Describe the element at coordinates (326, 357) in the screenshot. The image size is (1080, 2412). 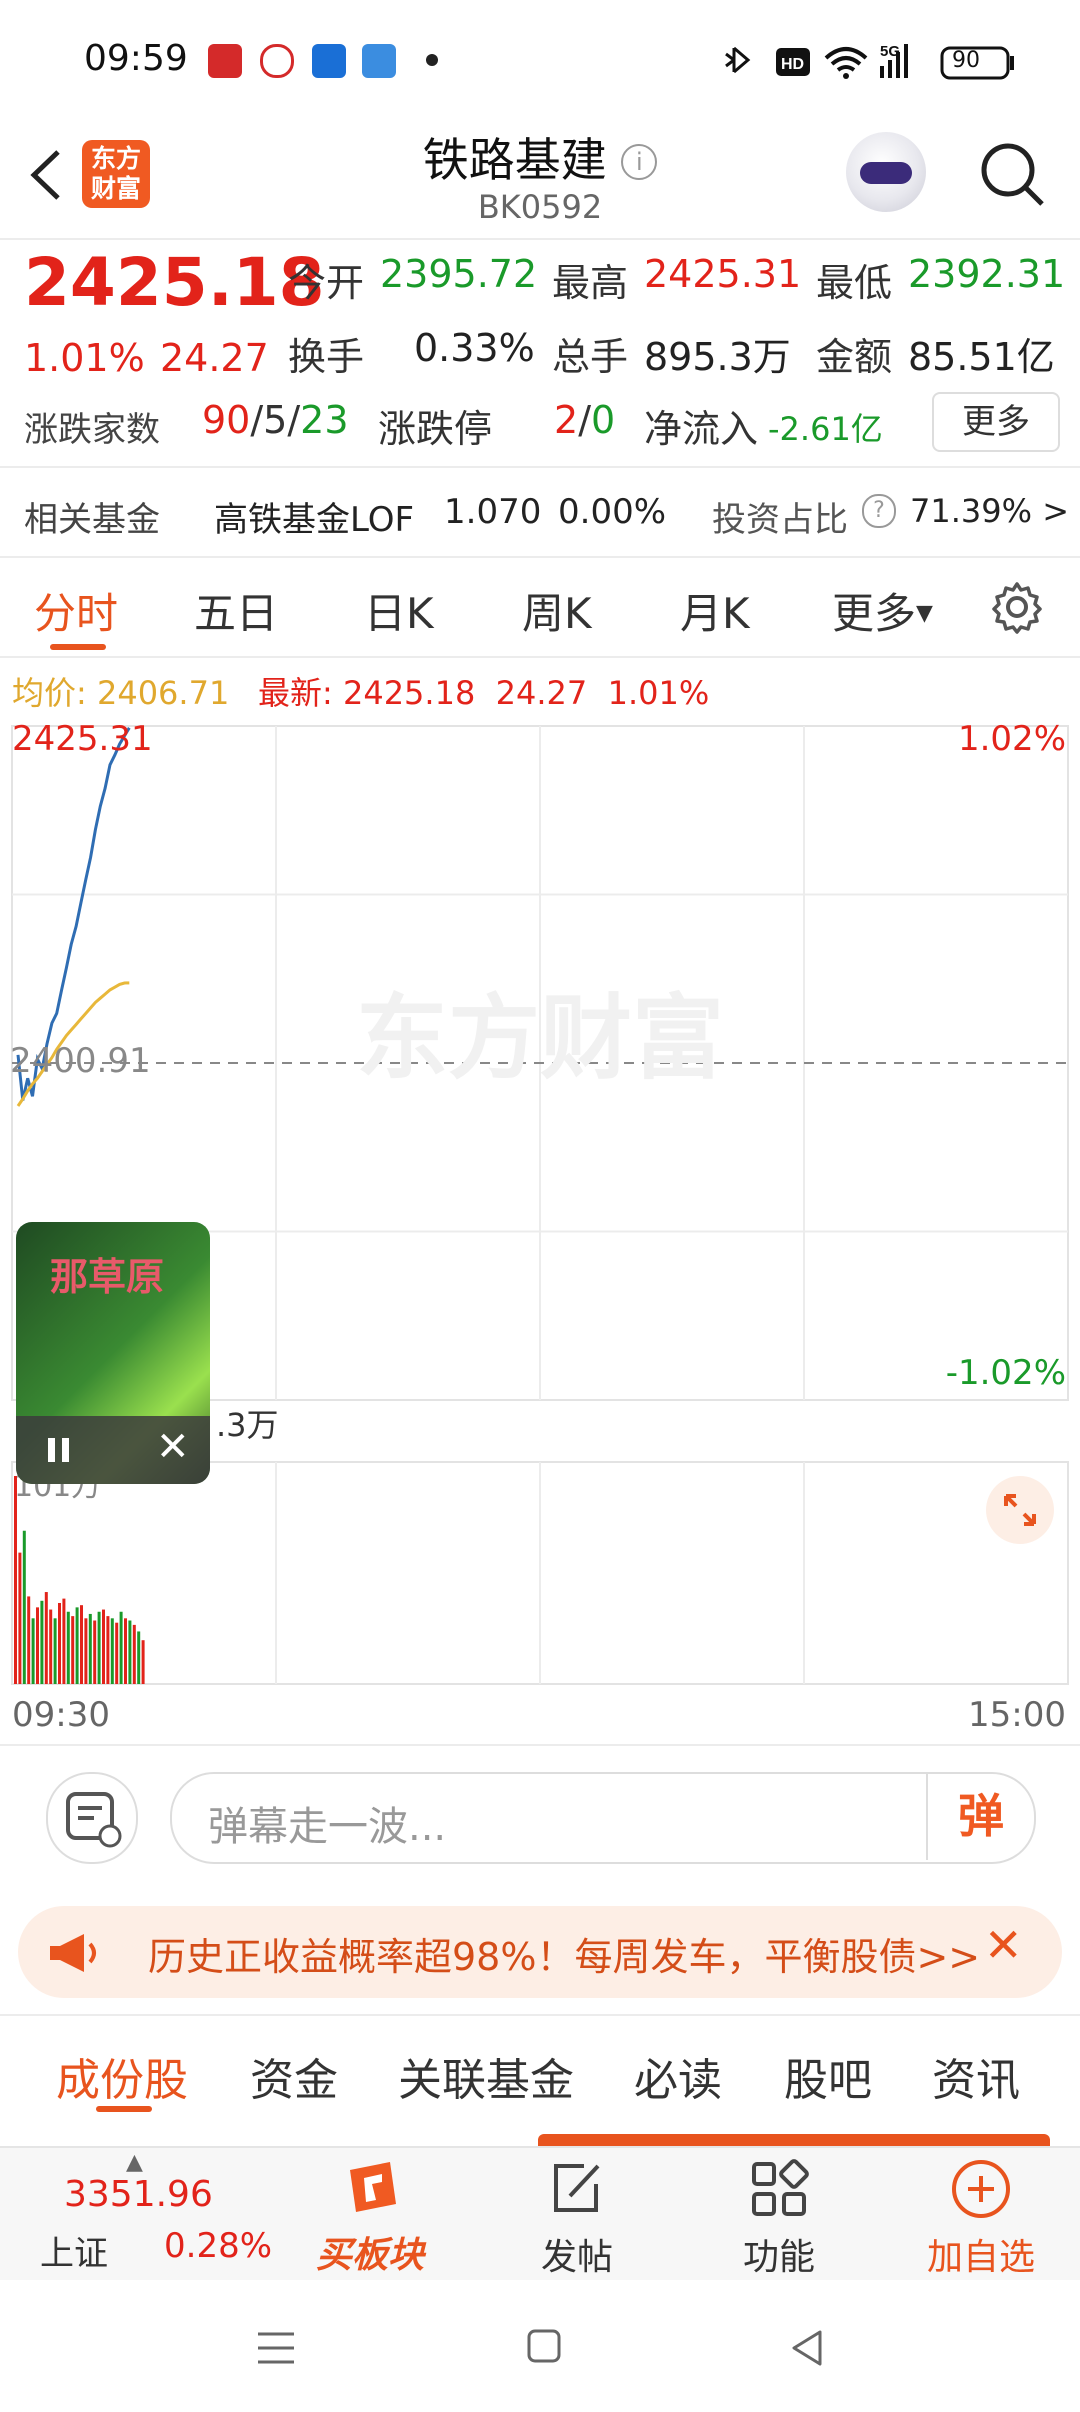
I see `turnover-label: 换手` at that location.